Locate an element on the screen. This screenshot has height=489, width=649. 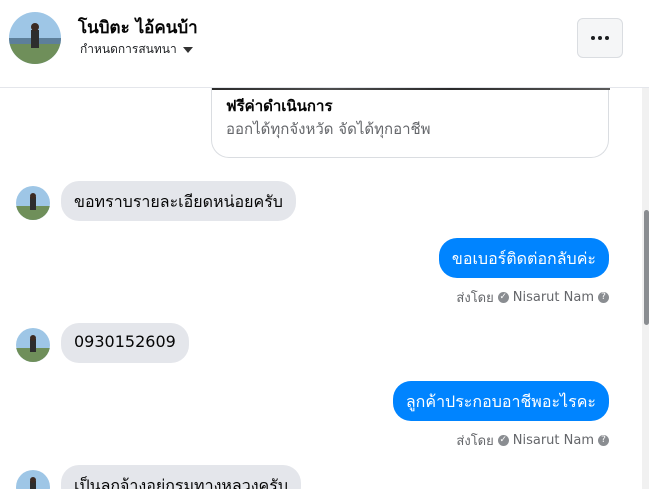
message-outgoing: ลูกค้าประกอบอาชีพอะไรคะ is located at coordinates (500, 401).